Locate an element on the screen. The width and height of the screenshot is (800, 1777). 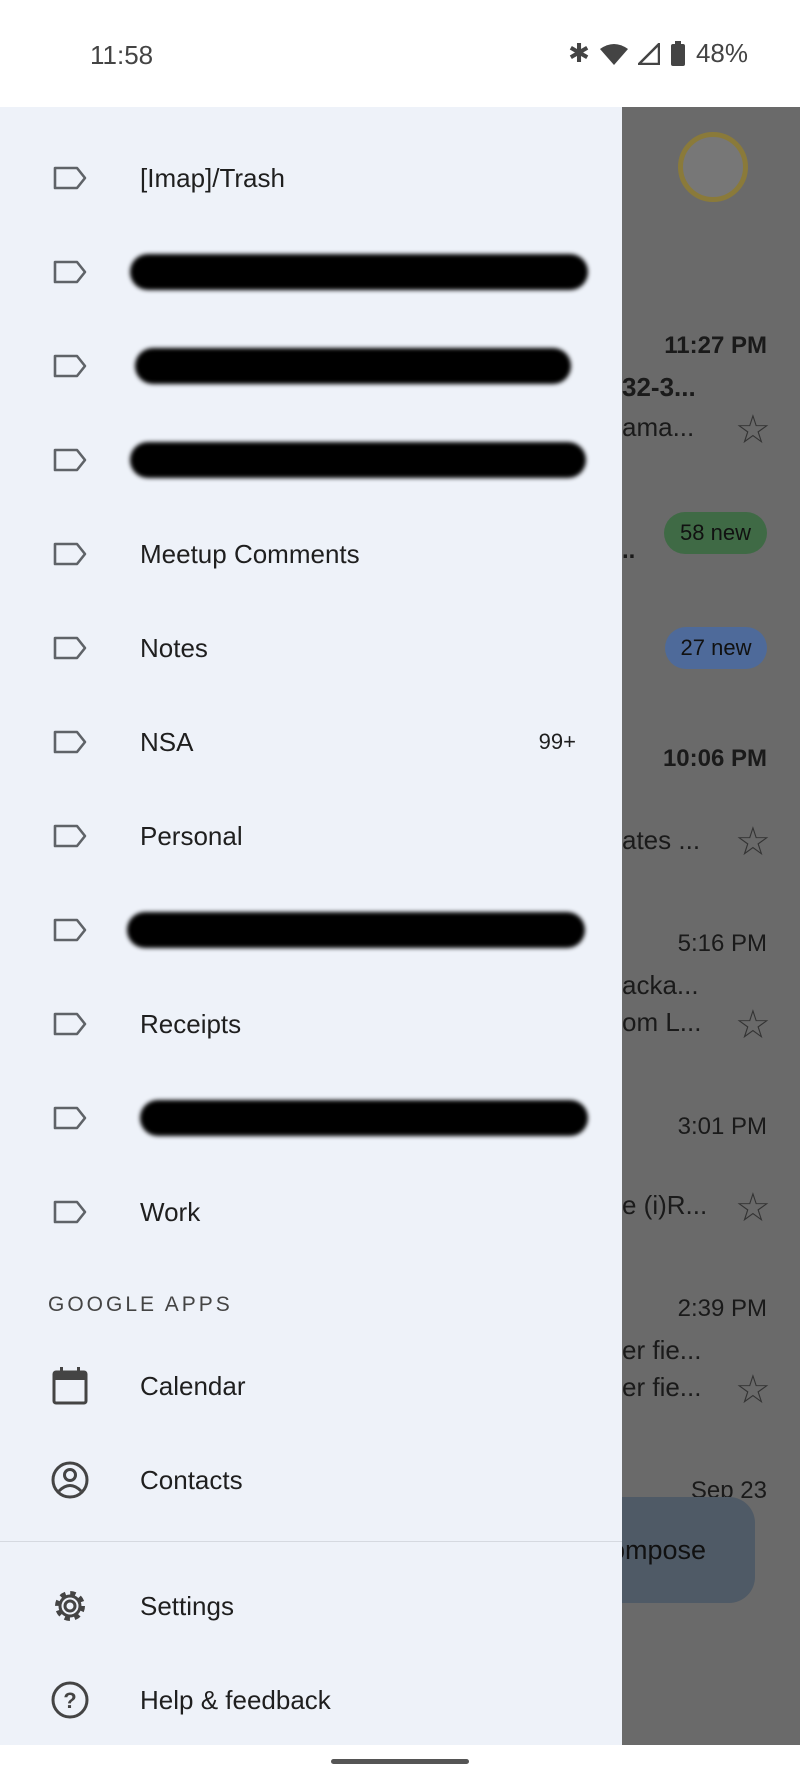
drawer-label-item: Work is located at coordinates (311, 1212).